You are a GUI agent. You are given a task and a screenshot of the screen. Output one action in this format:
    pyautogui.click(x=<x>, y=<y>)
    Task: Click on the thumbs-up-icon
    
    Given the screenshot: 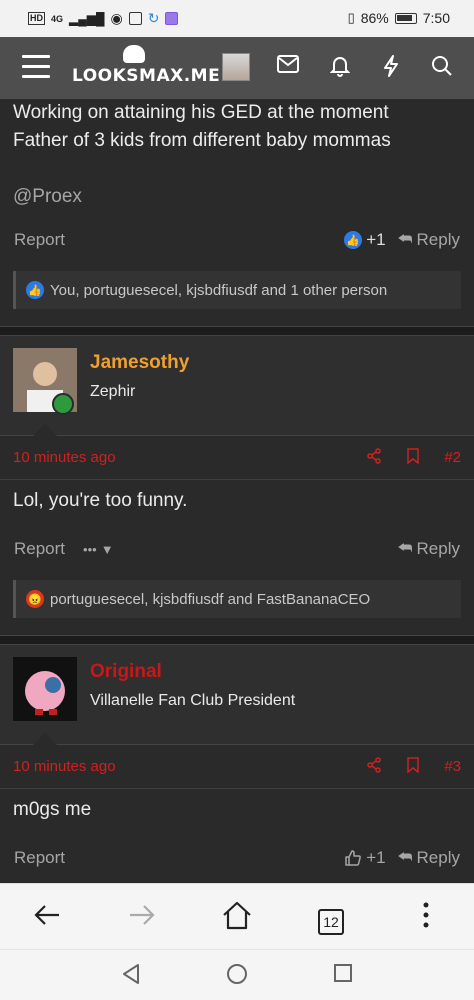 What is the action you would take?
    pyautogui.click(x=353, y=858)
    